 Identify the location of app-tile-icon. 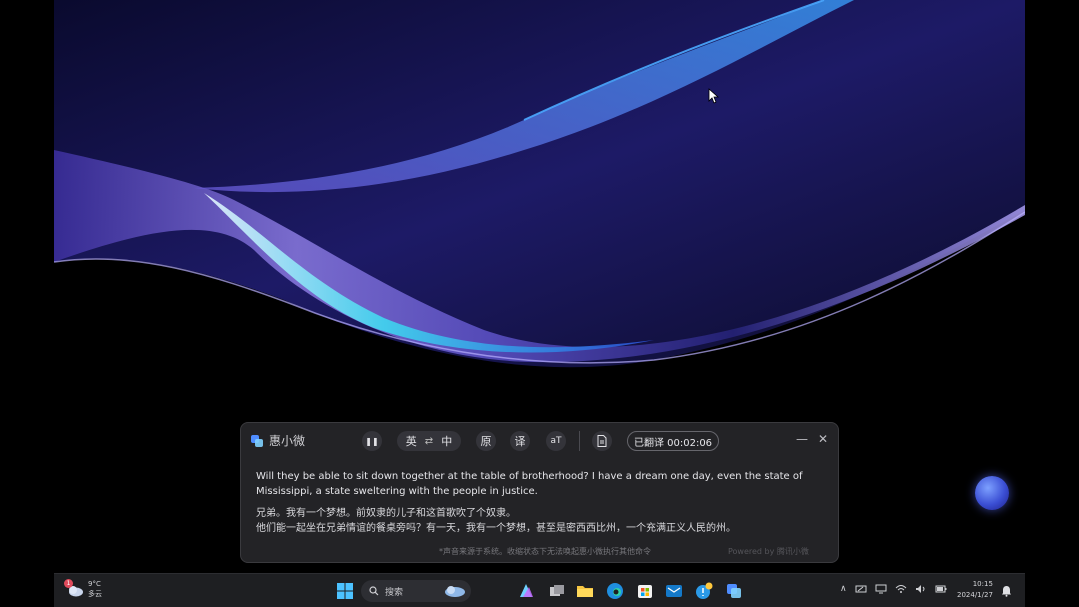
(674, 591).